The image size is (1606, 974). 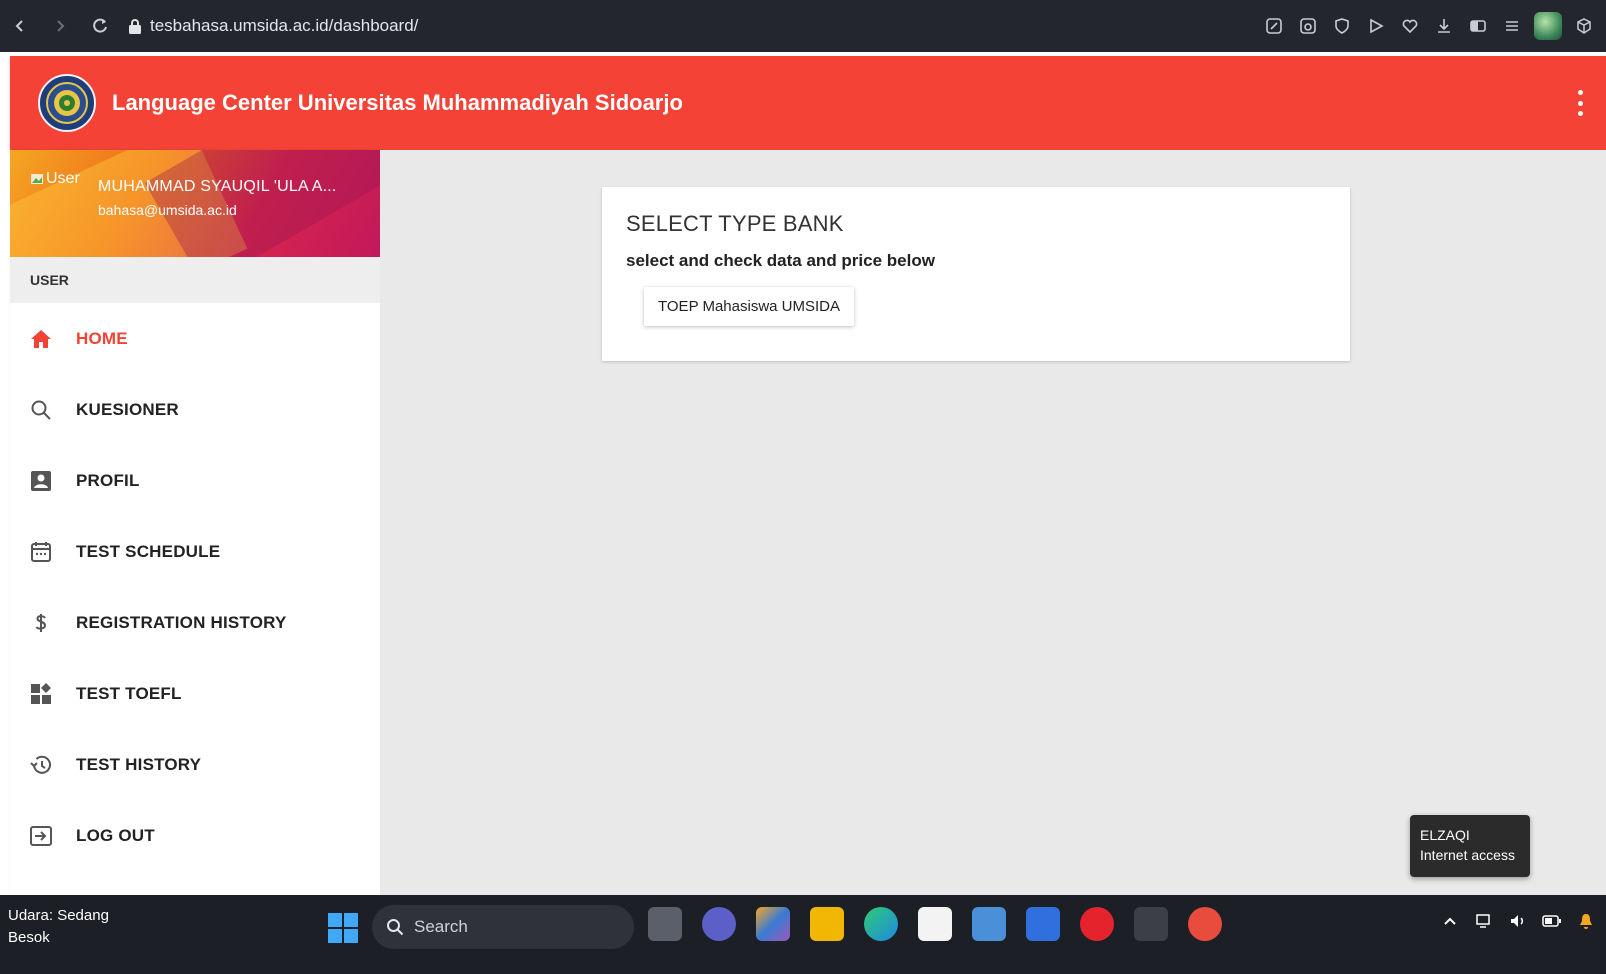 What do you see at coordinates (827, 924) in the screenshot?
I see `file-explorer-icon` at bounding box center [827, 924].